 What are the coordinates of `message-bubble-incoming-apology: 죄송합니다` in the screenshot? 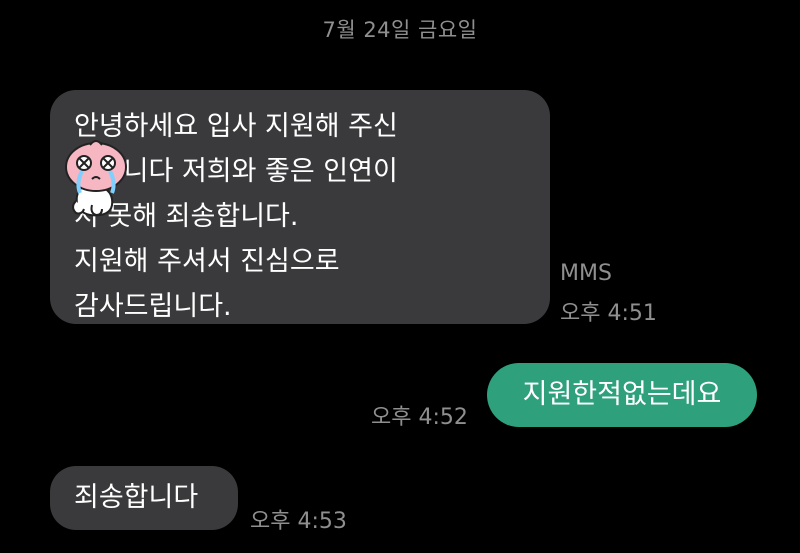 It's located at (144, 498).